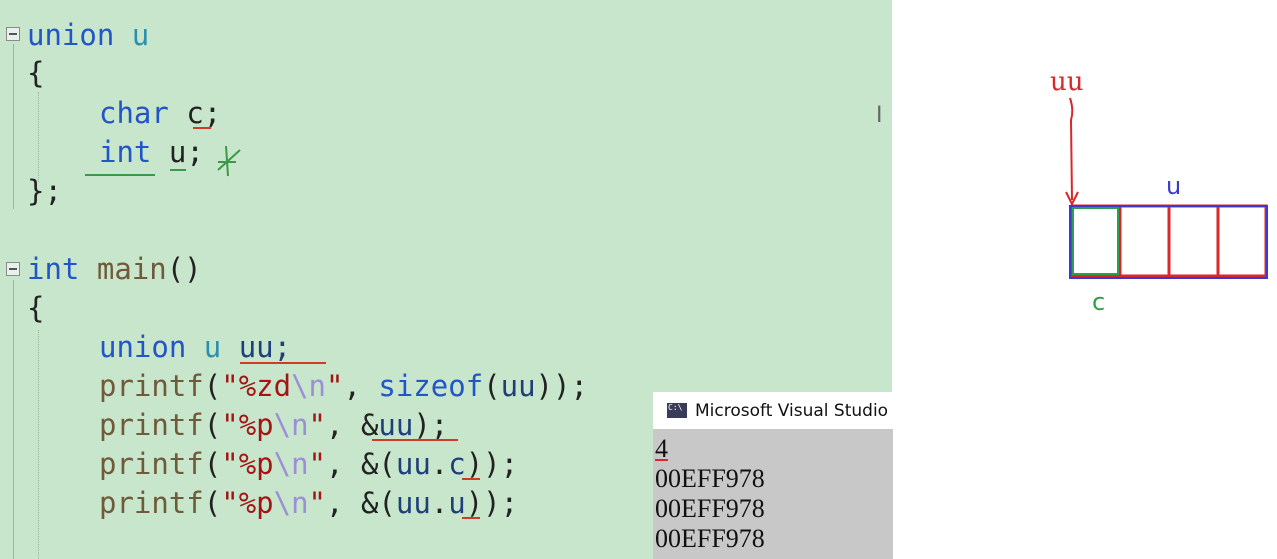  I want to click on fold-guide-main, so click(13, 419).